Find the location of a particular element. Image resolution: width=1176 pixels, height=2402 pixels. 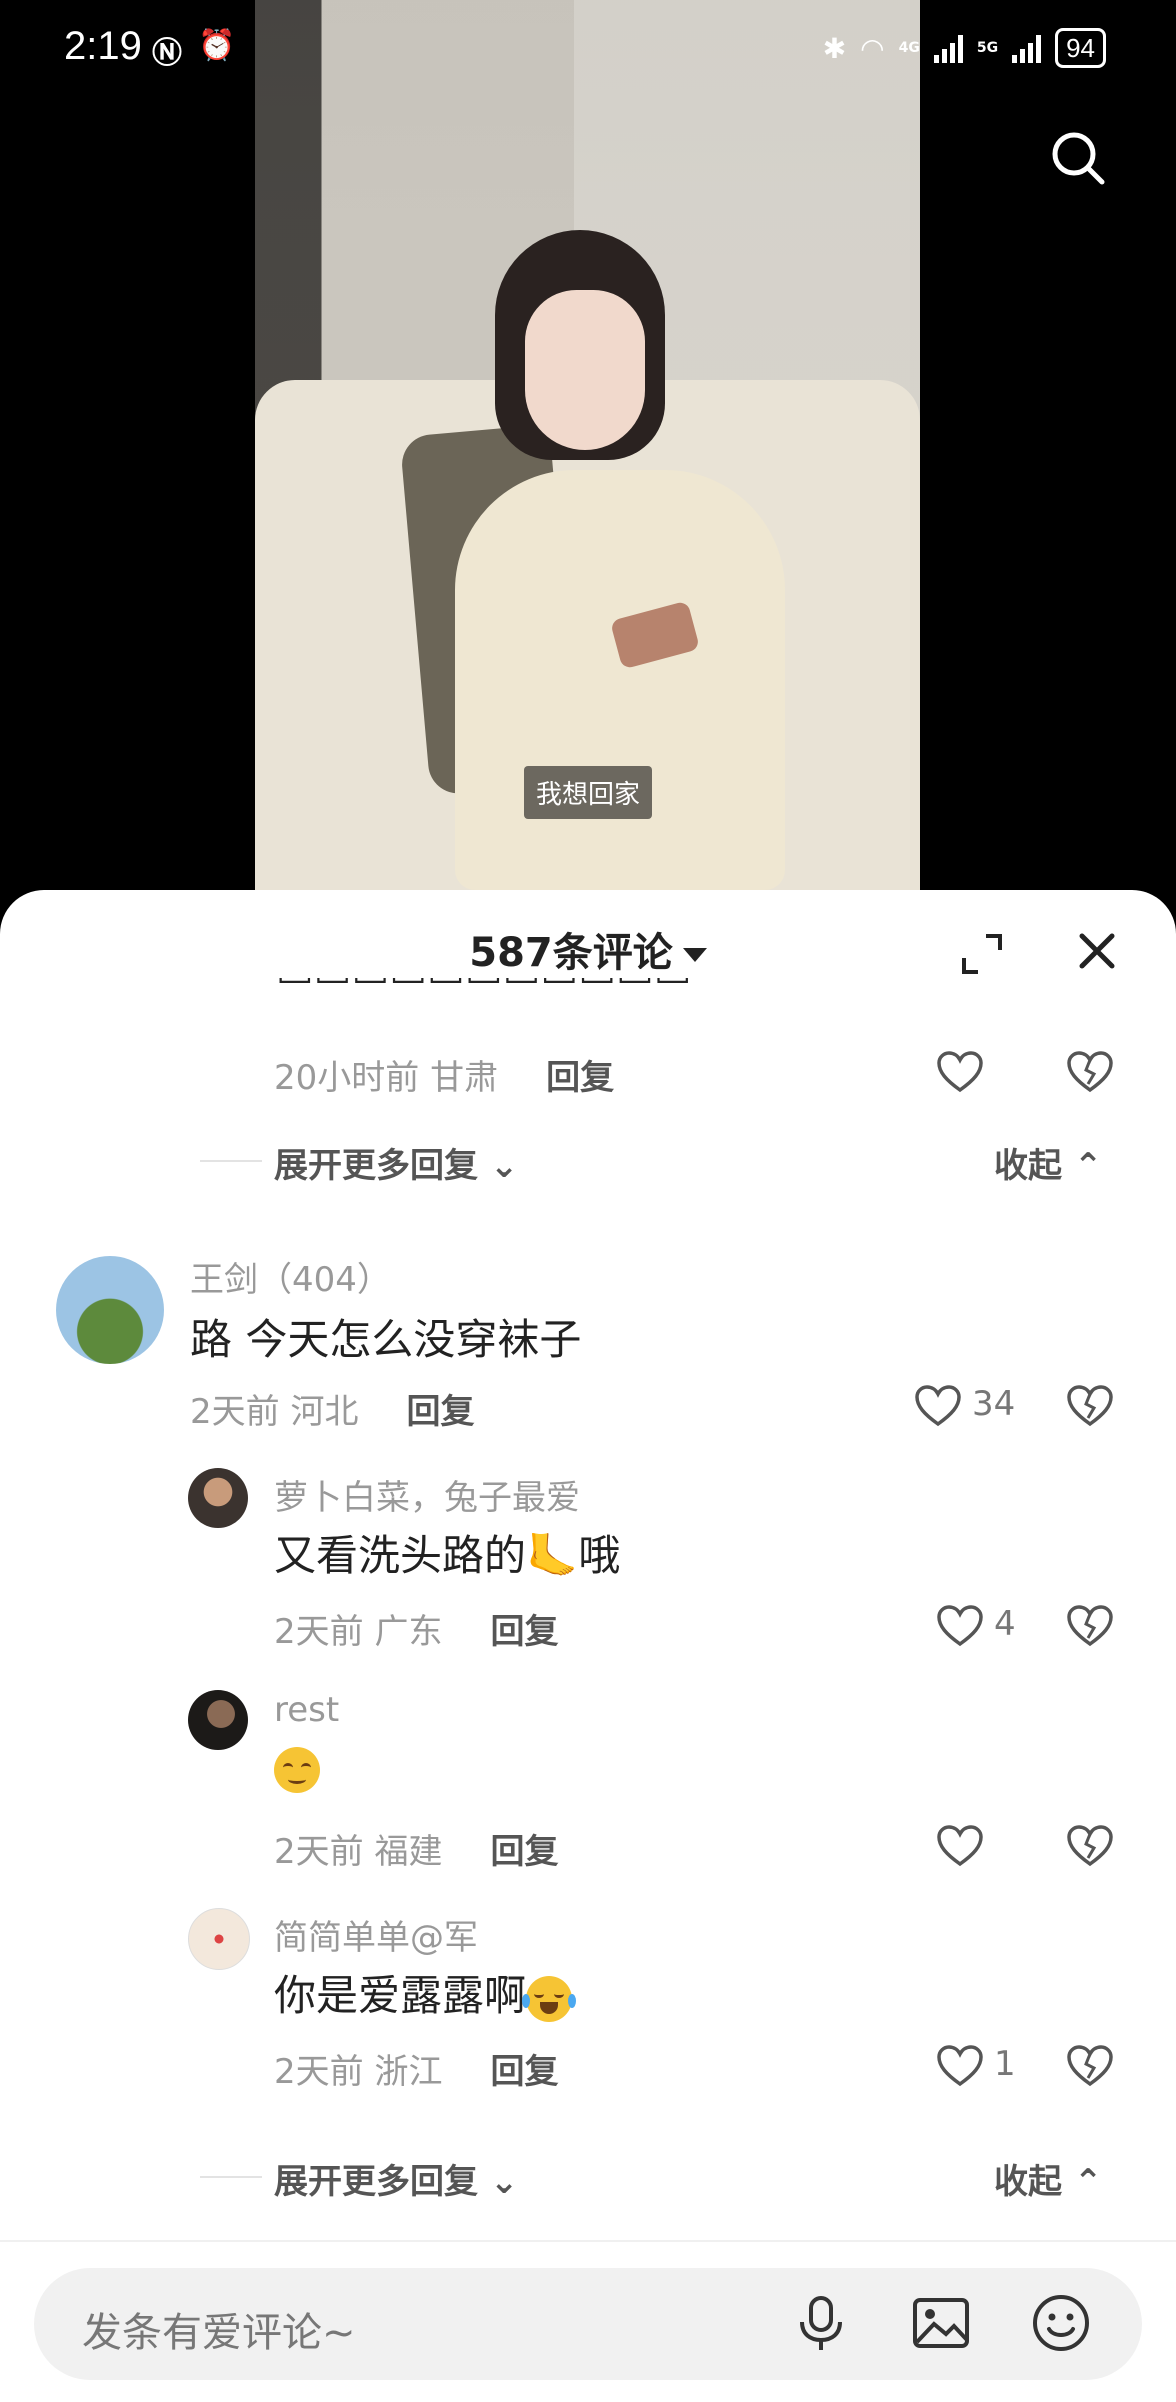

alarm-icon: ⏰ is located at coordinates (217, 45).